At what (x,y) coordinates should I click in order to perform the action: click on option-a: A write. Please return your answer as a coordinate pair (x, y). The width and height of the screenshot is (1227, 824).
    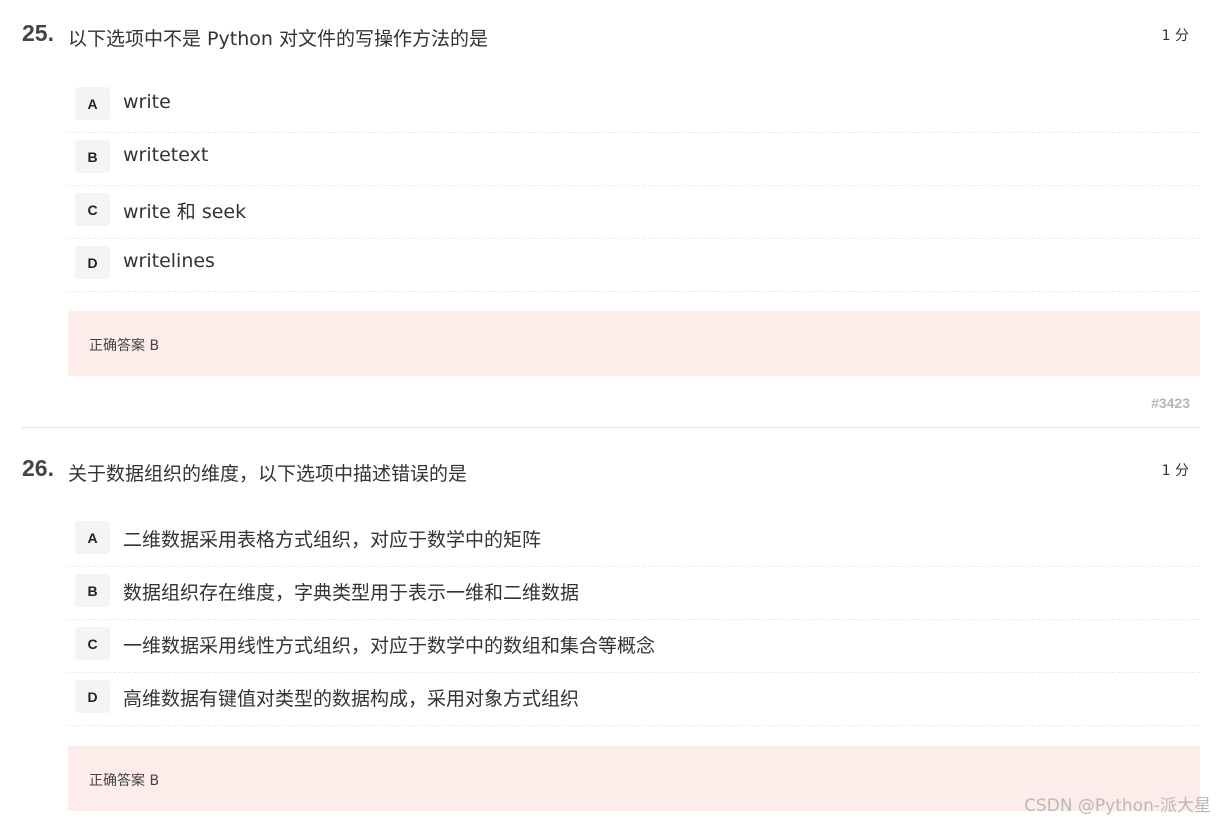
    Looking at the image, I should click on (634, 106).